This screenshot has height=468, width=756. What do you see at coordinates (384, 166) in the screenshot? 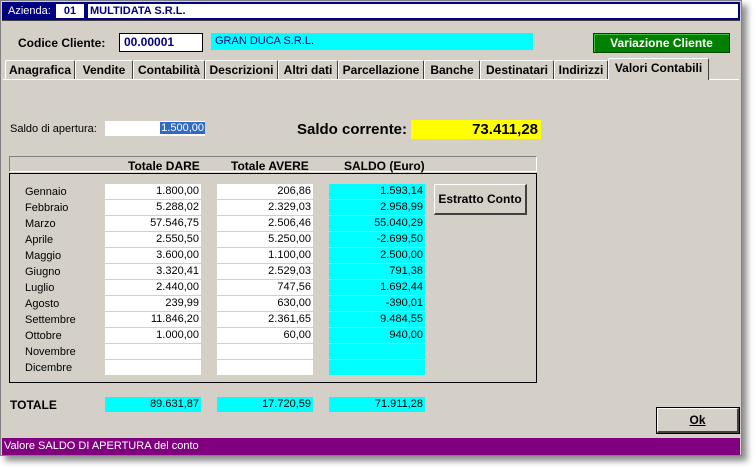
I see `column-header-saldo: SALDO (Euro)` at bounding box center [384, 166].